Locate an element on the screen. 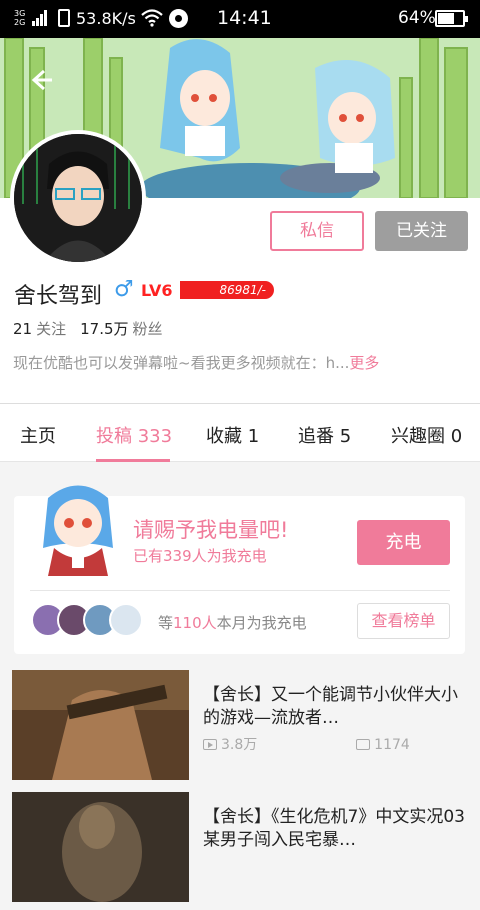 Image resolution: width=480 pixels, height=910 pixels. monthly-prefix: 等 is located at coordinates (166, 623).